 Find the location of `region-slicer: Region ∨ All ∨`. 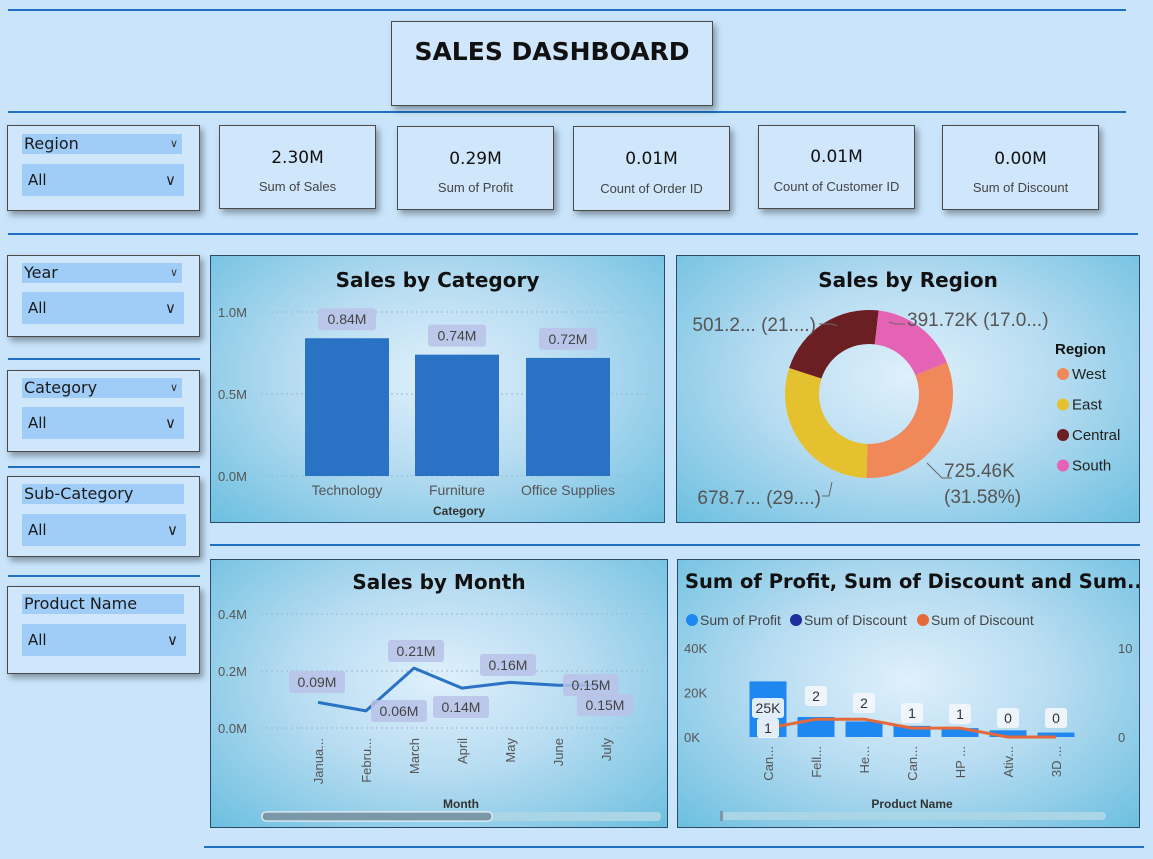

region-slicer: Region ∨ All ∨ is located at coordinates (103, 168).